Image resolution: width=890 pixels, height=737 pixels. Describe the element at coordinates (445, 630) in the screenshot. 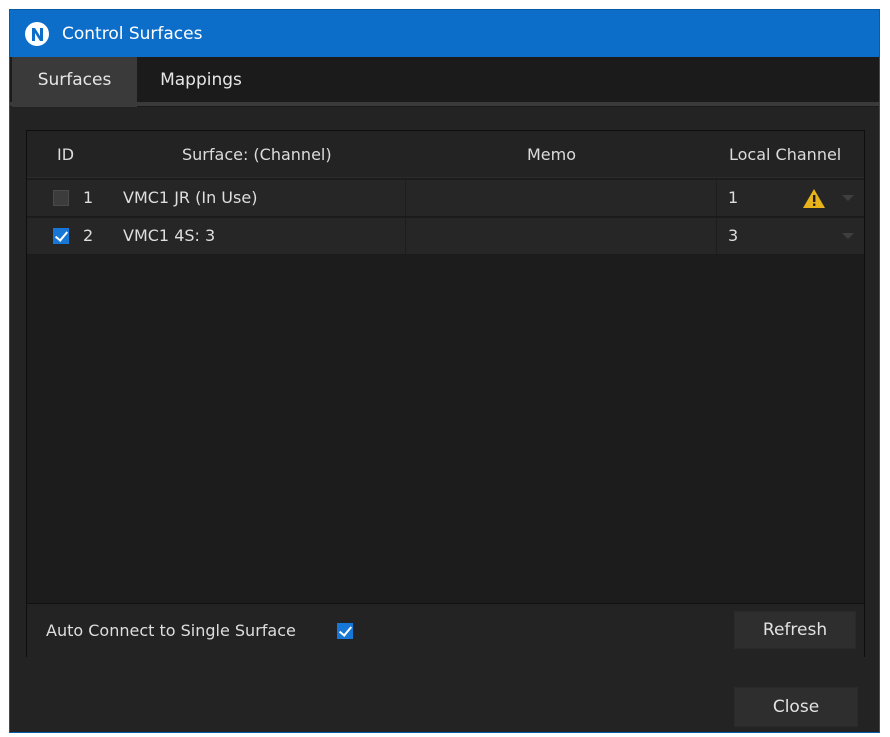

I see `panel-footer: Auto Connect to Single Surface Refresh` at that location.